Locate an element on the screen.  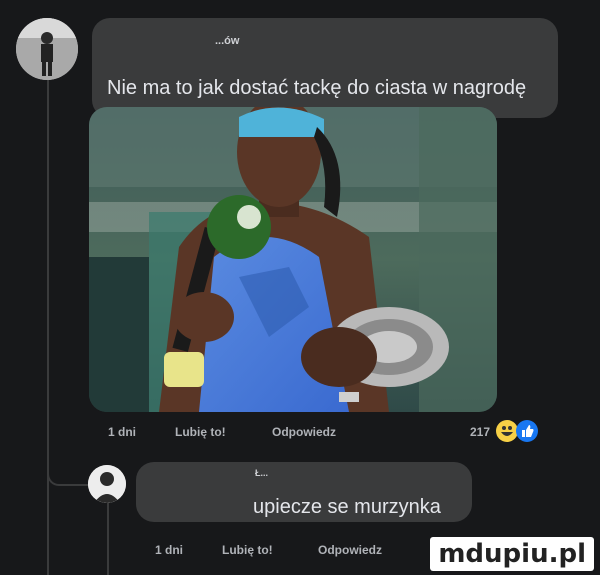
thread-connector is located at coordinates (68, 478).